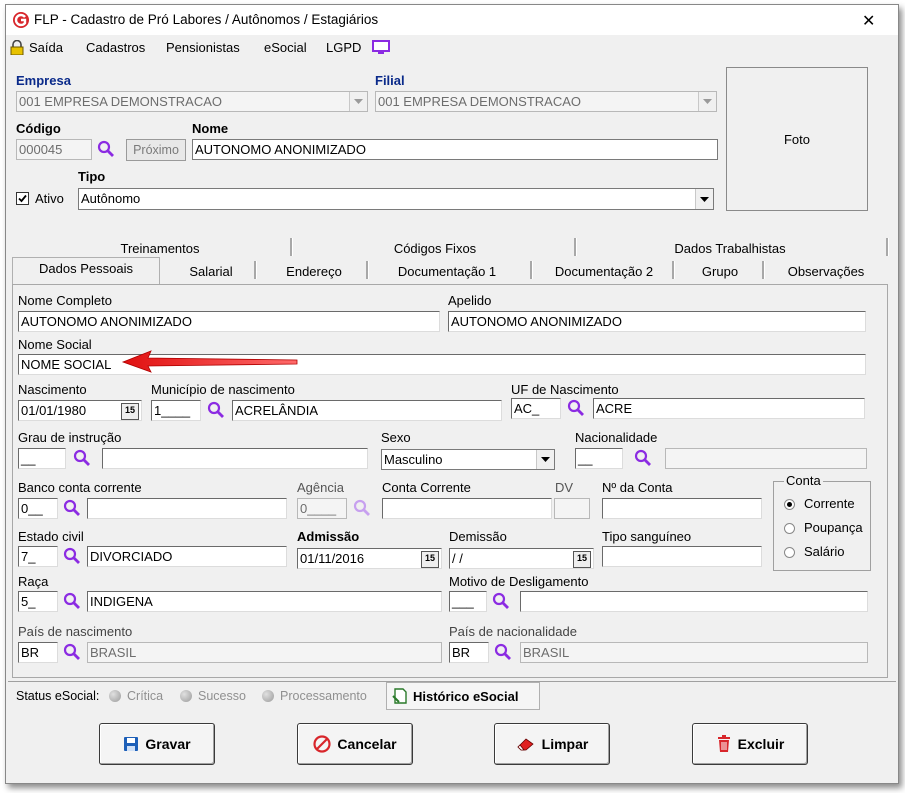  What do you see at coordinates (435, 248) in the screenshot?
I see `tab-codigos-fixos: Códigos Fixos` at bounding box center [435, 248].